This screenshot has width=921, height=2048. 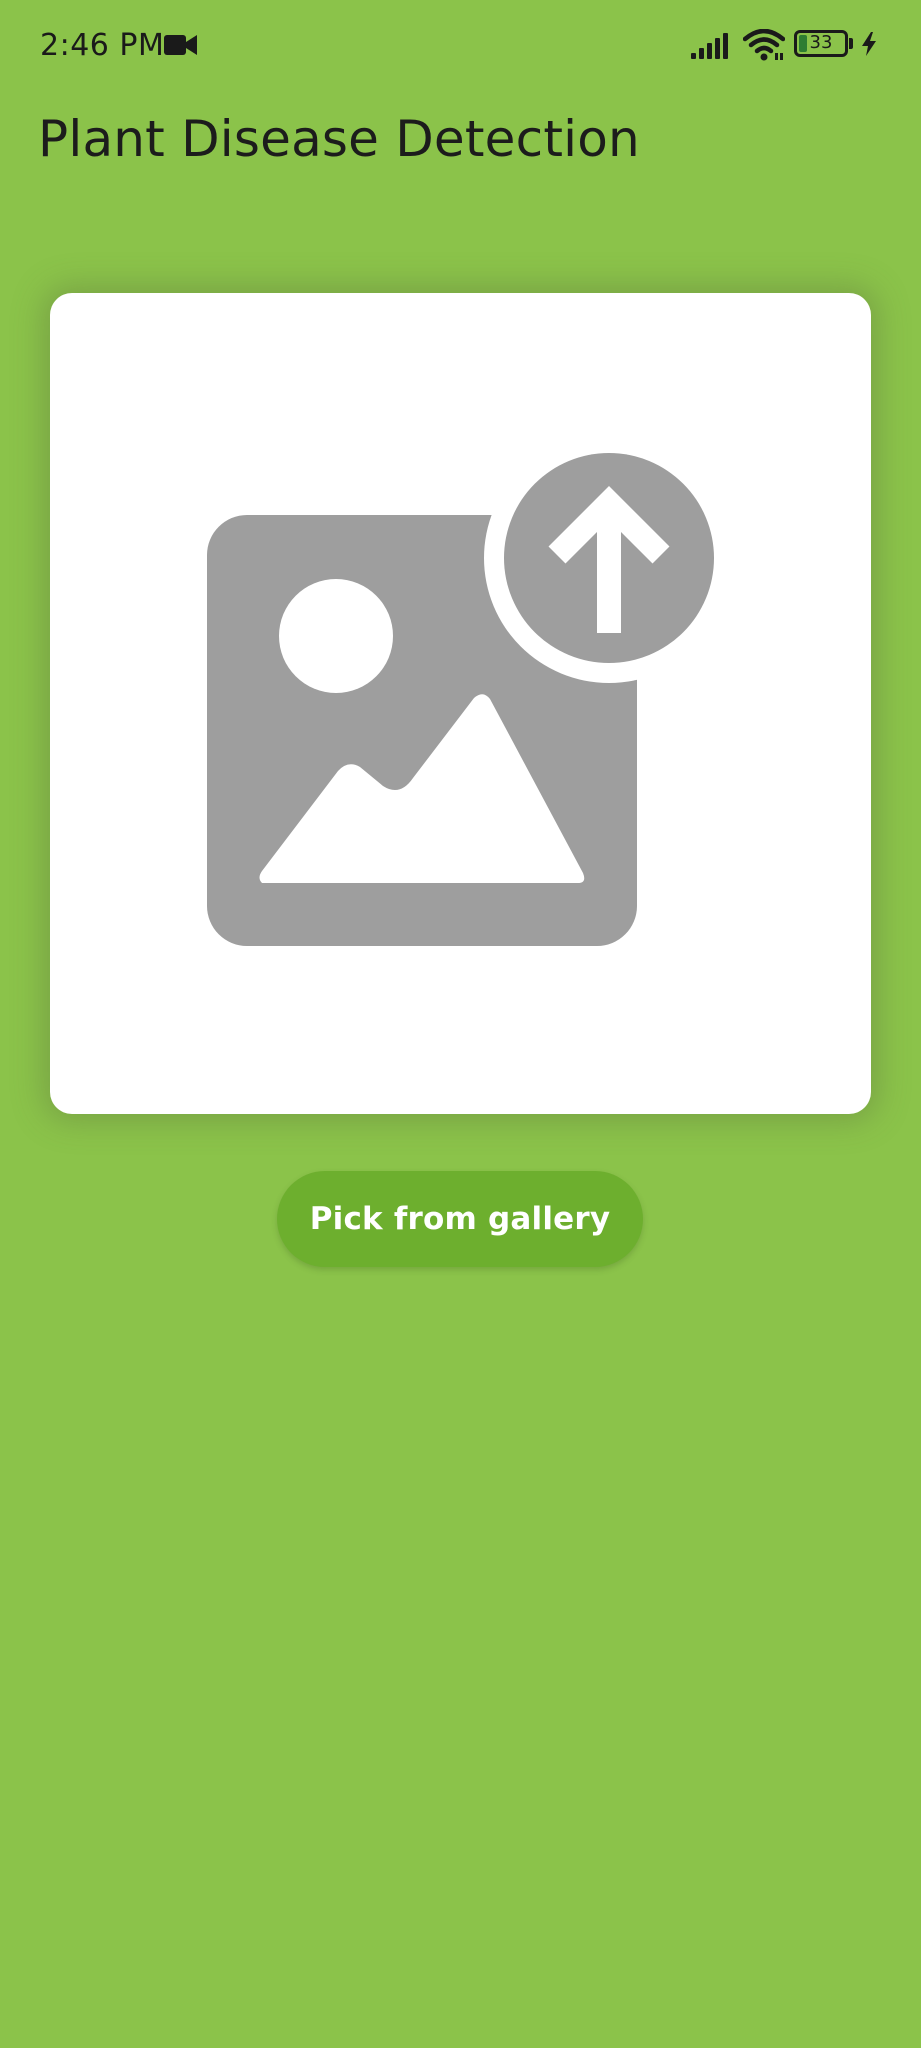 I want to click on image-upload-icon, so click(x=470, y=689).